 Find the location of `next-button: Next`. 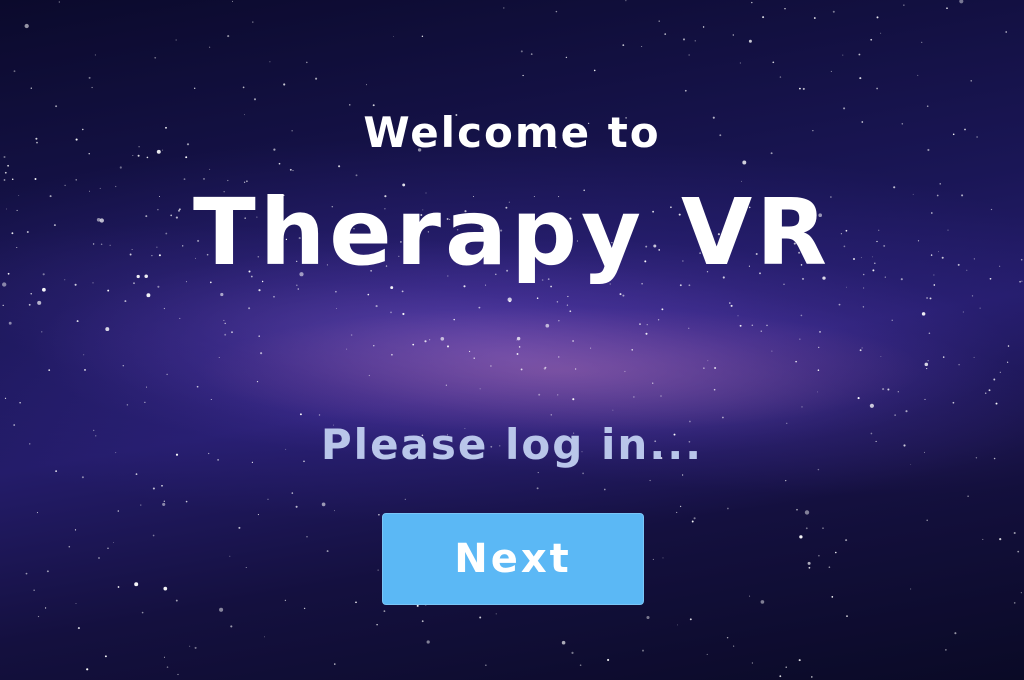

next-button: Next is located at coordinates (513, 559).